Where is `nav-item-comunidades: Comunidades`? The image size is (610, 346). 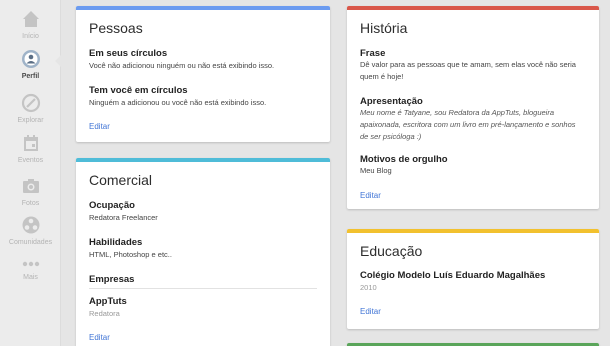
nav-item-comunidades: Comunidades is located at coordinates (30, 230).